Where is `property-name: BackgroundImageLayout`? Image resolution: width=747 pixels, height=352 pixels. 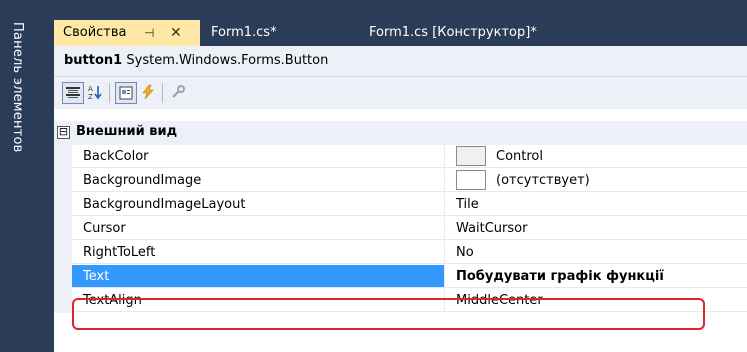
property-name: BackgroundImageLayout is located at coordinates (258, 204).